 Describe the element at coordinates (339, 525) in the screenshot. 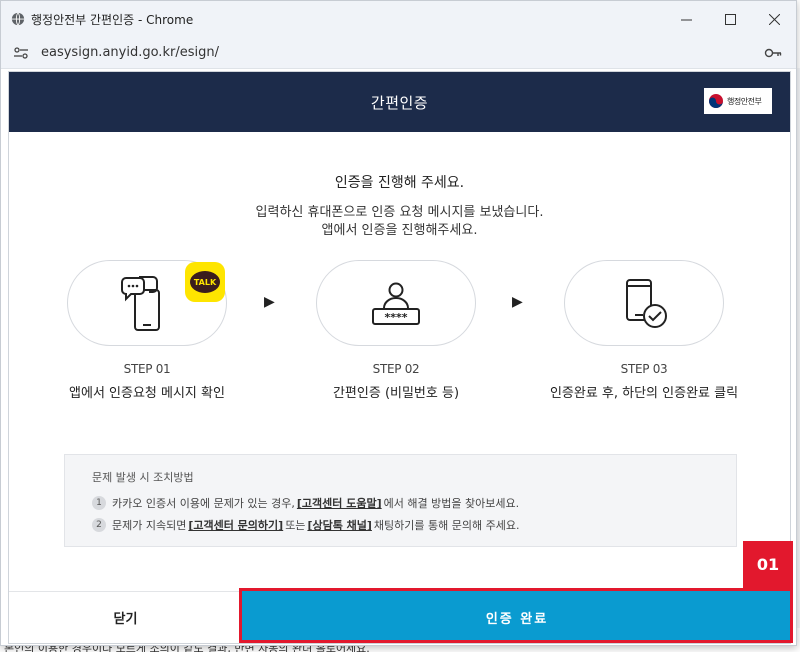

I see `chat-channel-link: [상담톡 채널]` at that location.